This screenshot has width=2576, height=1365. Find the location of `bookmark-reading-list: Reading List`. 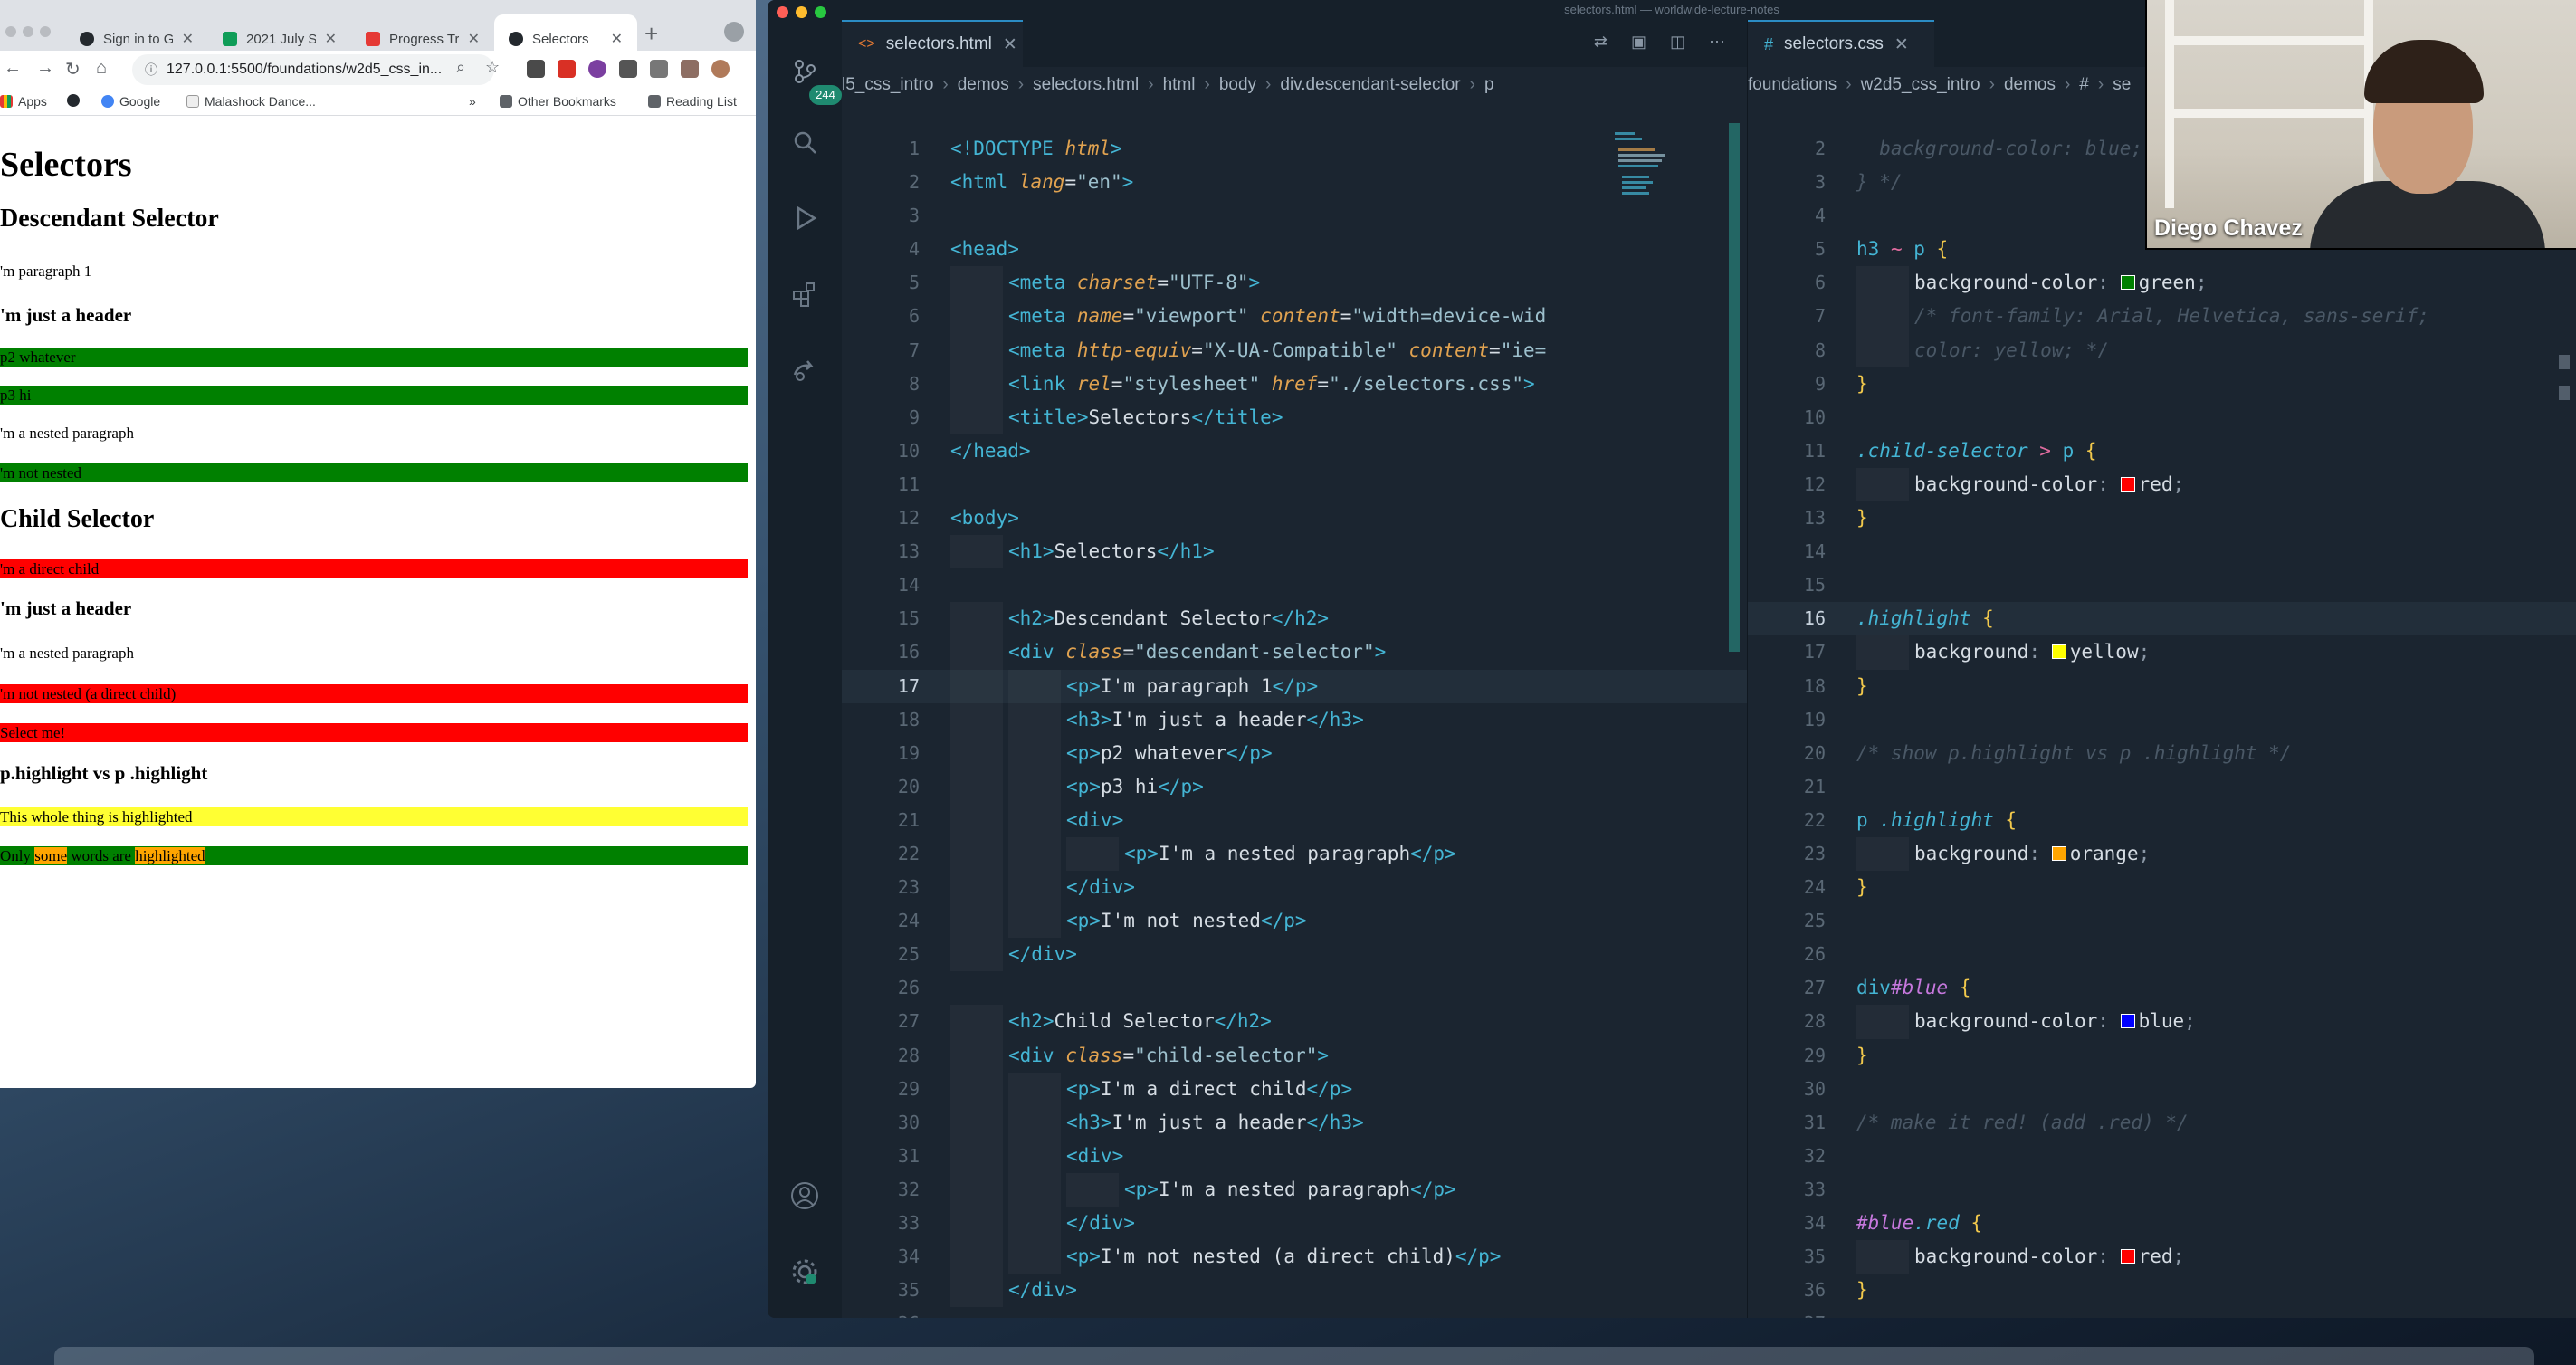

bookmark-reading-list: Reading List is located at coordinates (692, 101).